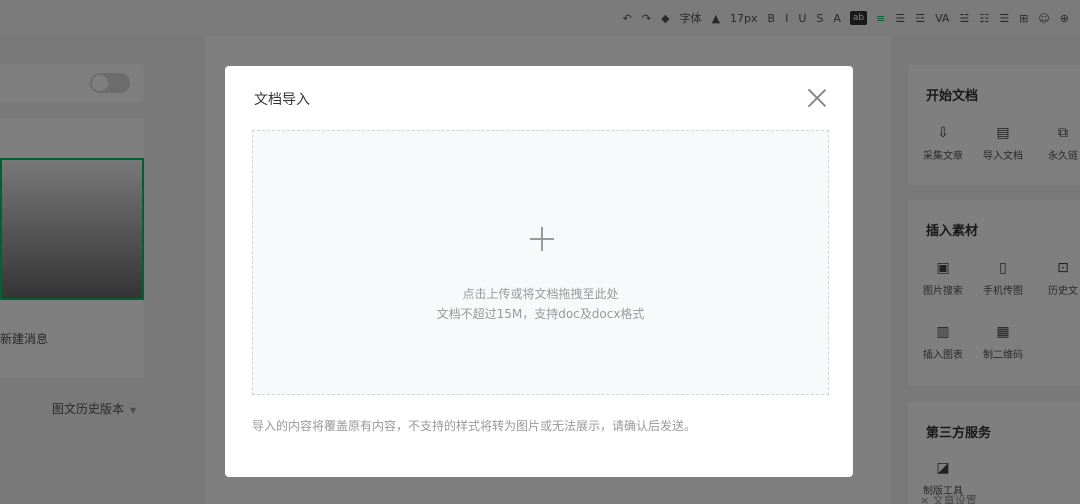 The width and height of the screenshot is (1080, 504). Describe the element at coordinates (282, 100) in the screenshot. I see `dialog-title: 文档导入` at that location.